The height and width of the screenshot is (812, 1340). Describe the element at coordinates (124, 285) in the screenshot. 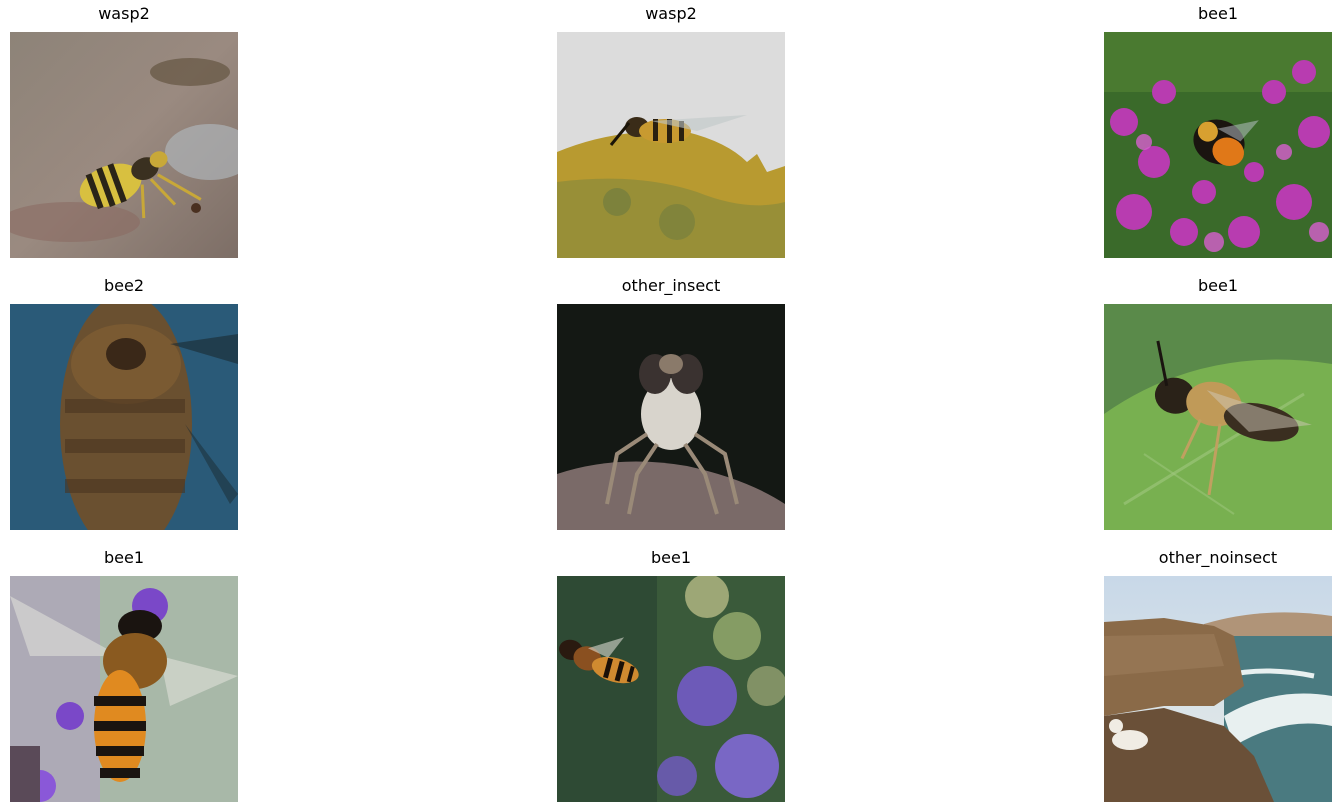

I see `panel-title: bee2` at that location.